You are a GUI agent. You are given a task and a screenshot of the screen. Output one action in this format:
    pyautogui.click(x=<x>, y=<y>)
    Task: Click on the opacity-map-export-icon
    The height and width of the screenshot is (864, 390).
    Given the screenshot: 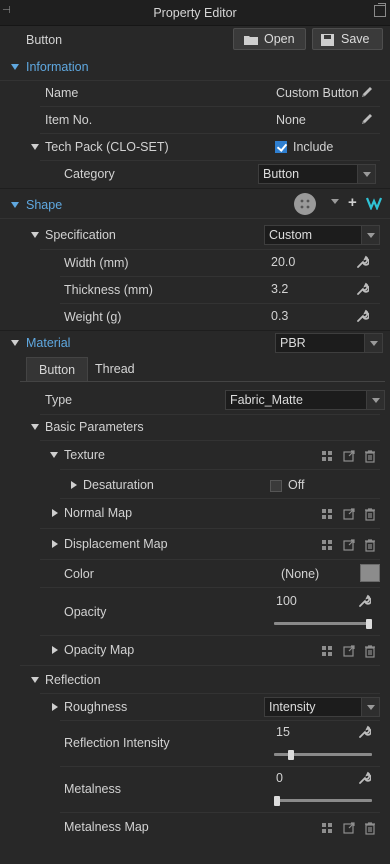 What is the action you would take?
    pyautogui.click(x=349, y=651)
    